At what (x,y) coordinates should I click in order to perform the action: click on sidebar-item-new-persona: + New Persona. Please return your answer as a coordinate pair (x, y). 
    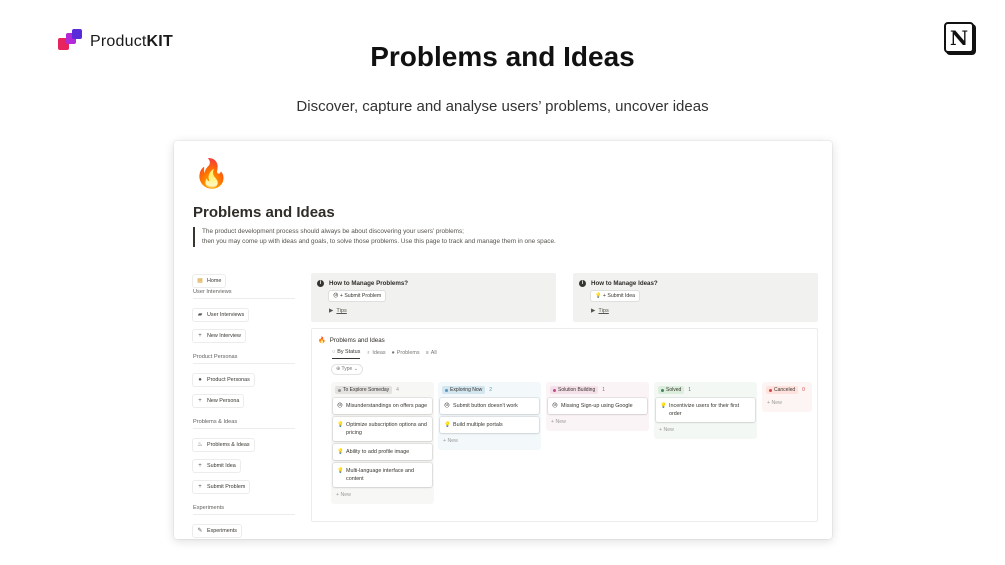
    Looking at the image, I should click on (218, 401).